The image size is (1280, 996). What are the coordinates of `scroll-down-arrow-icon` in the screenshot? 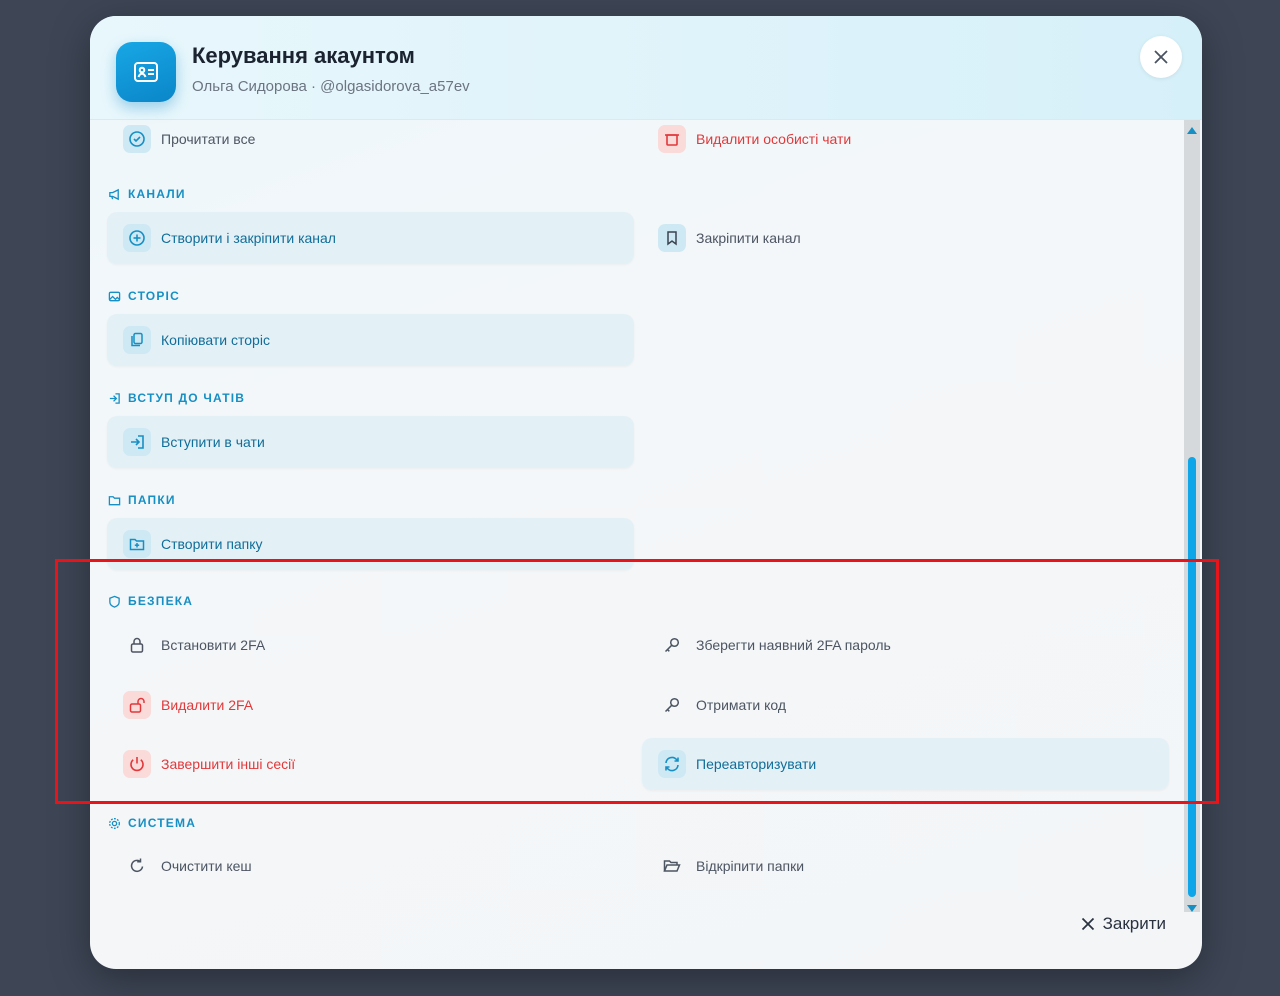 It's located at (1192, 908).